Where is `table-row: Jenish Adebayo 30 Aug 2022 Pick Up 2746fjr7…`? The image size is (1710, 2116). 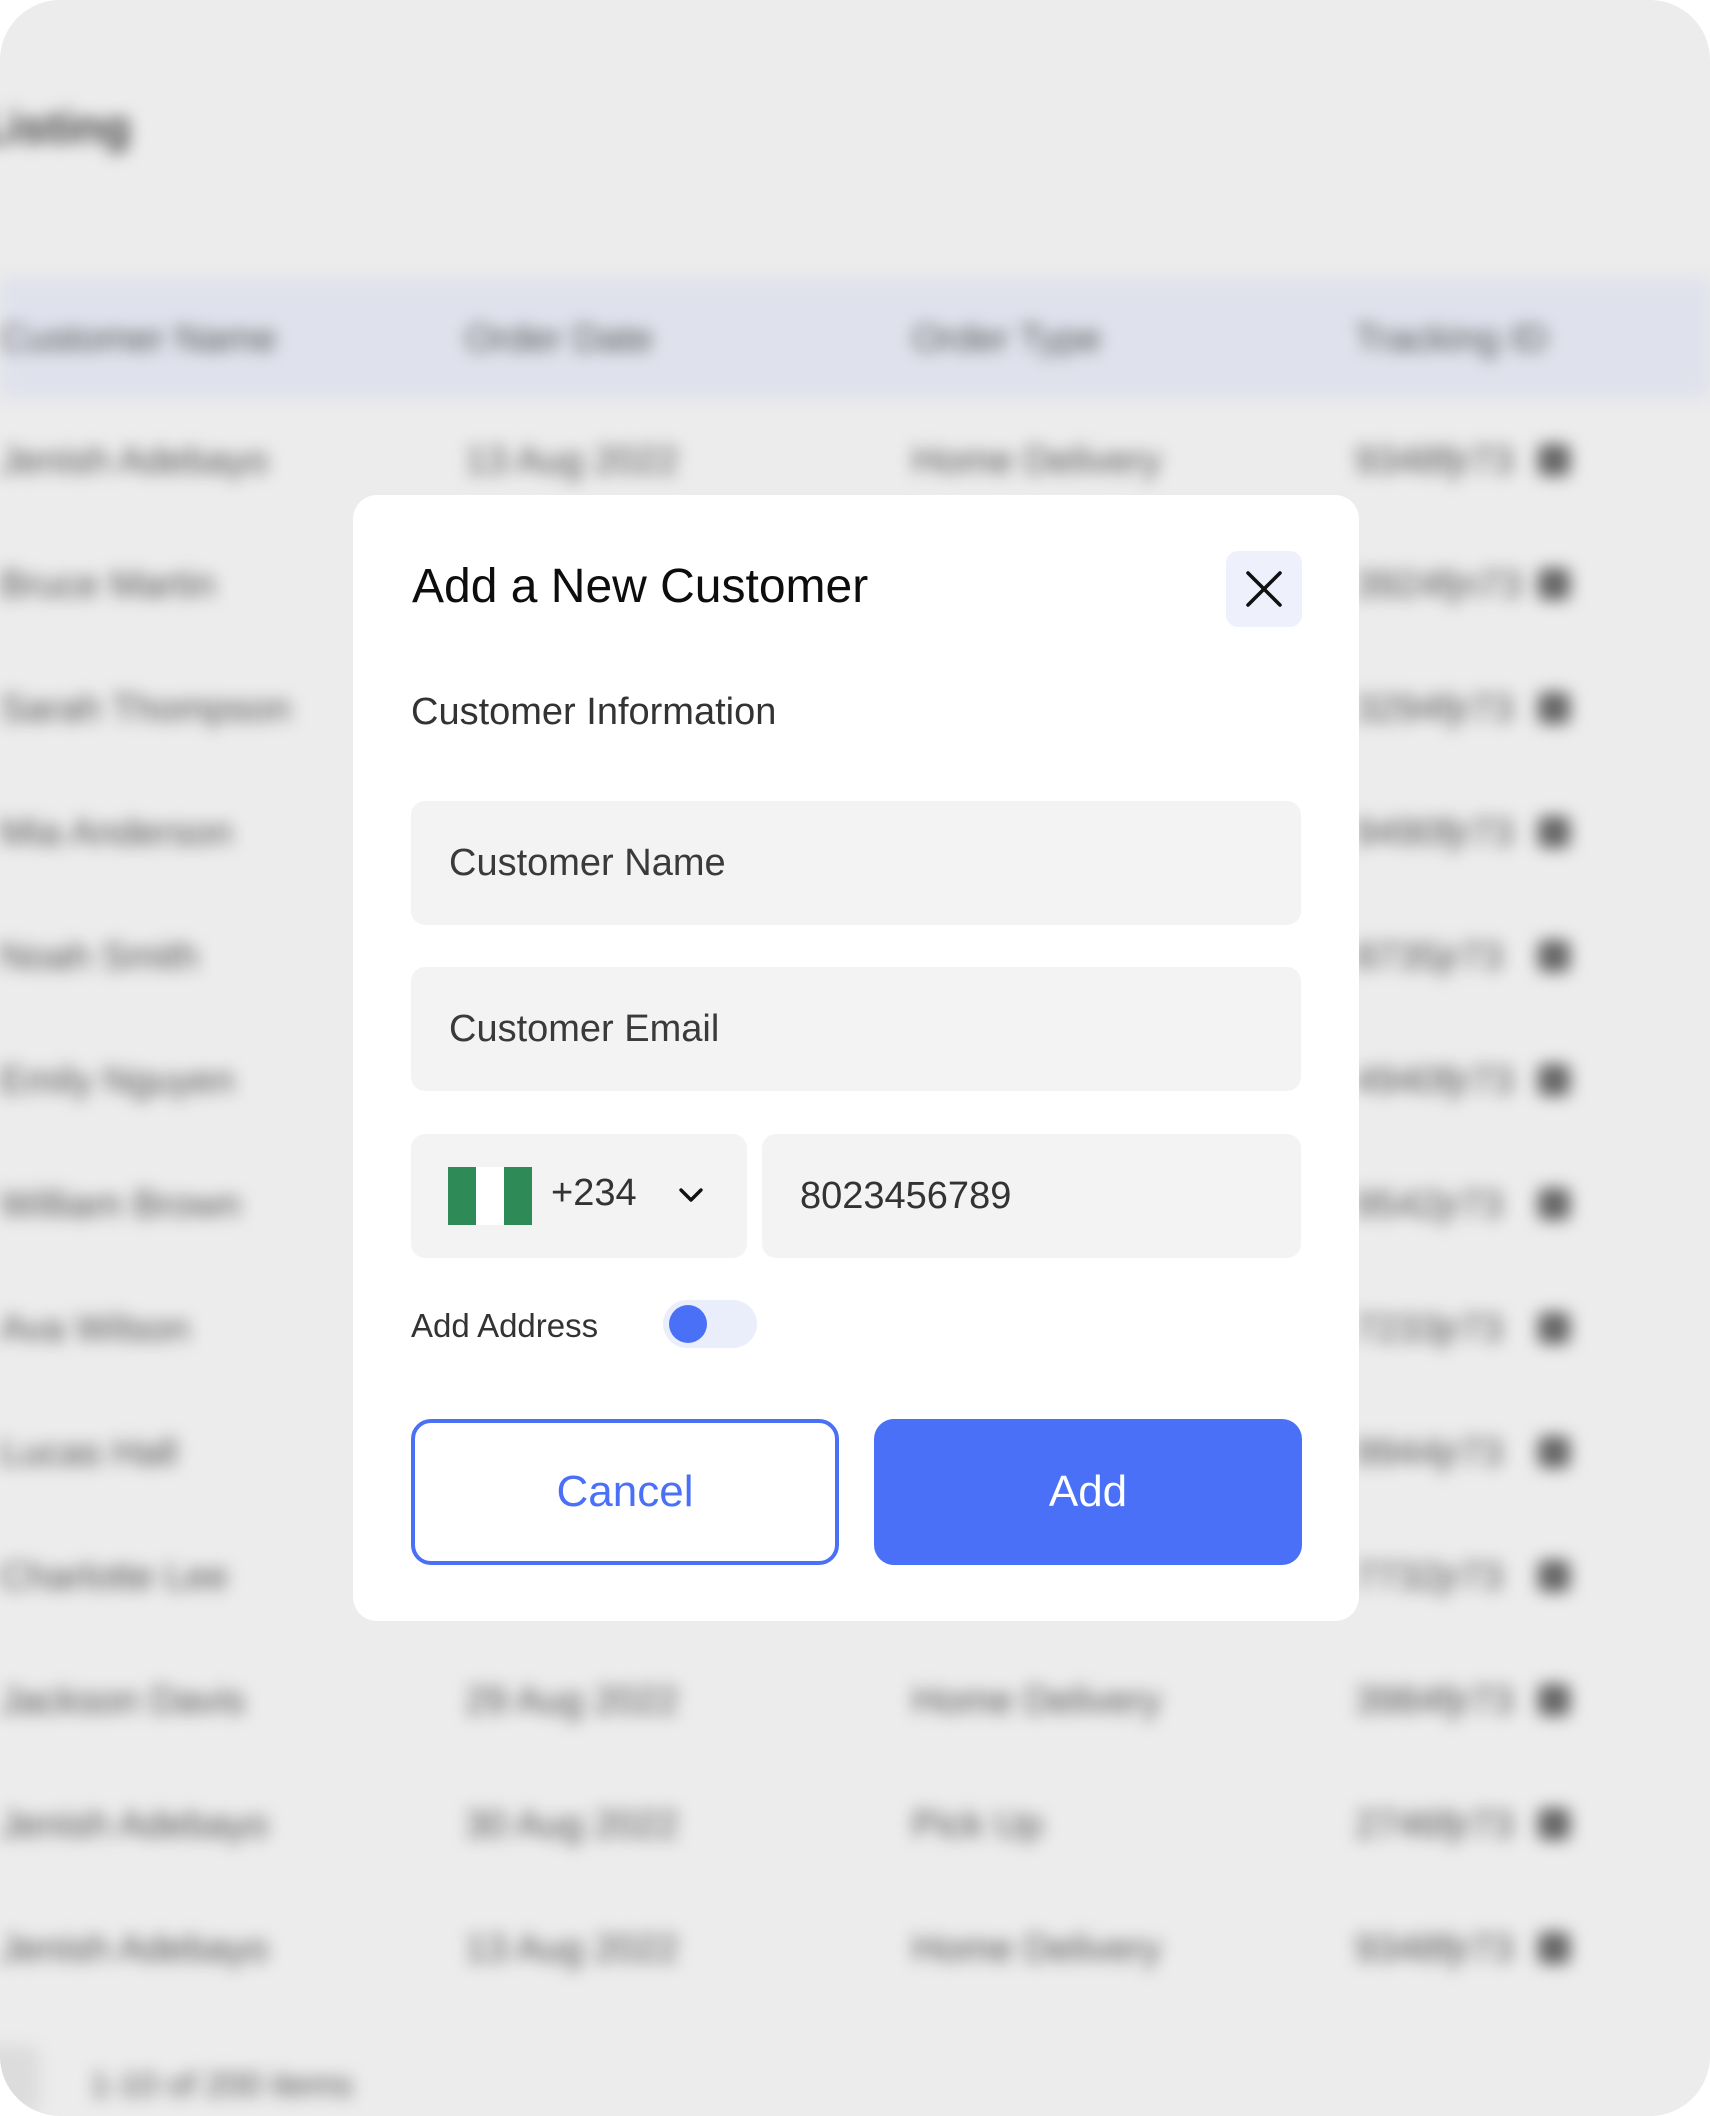 table-row: Jenish Adebayo 30 Aug 2022 Pick Up 2746fjr7… is located at coordinates (855, 1826).